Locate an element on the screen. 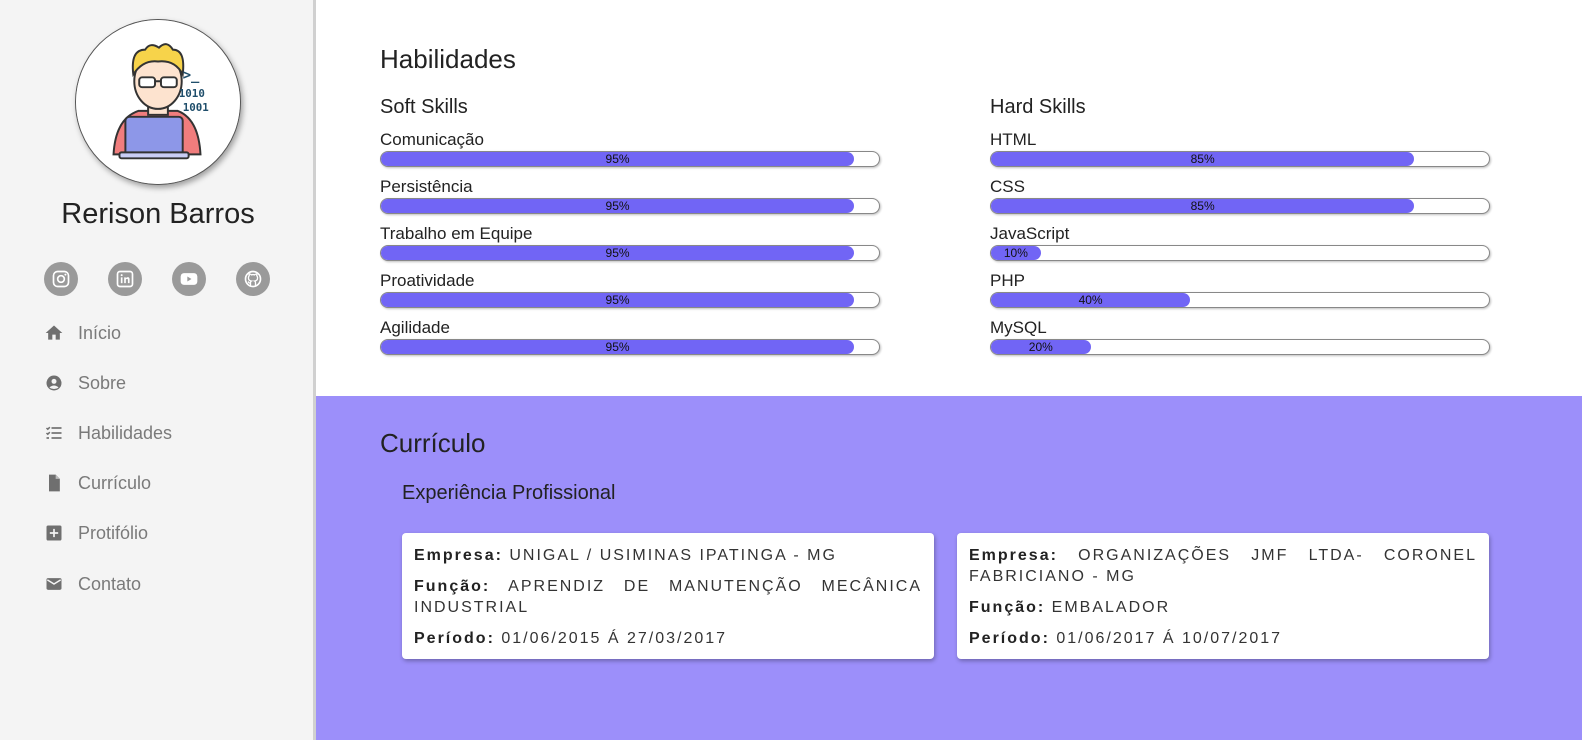 This screenshot has width=1582, height=740. job-period-row: Período: 01/06/2017 á 10/07/2017 is located at coordinates (1223, 638).